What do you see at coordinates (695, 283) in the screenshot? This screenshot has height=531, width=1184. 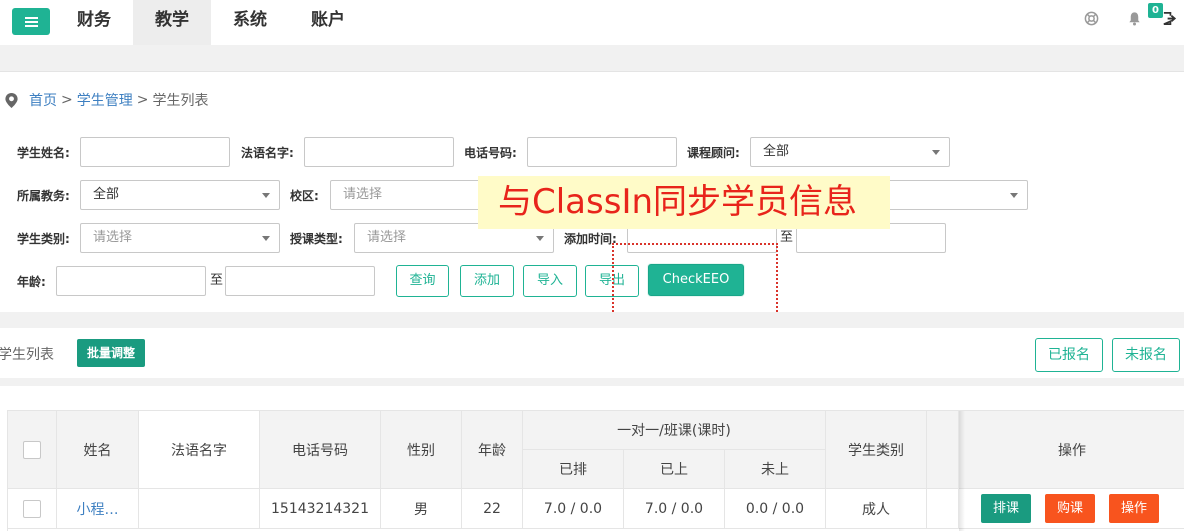 I see `annotation-highlight-box` at bounding box center [695, 283].